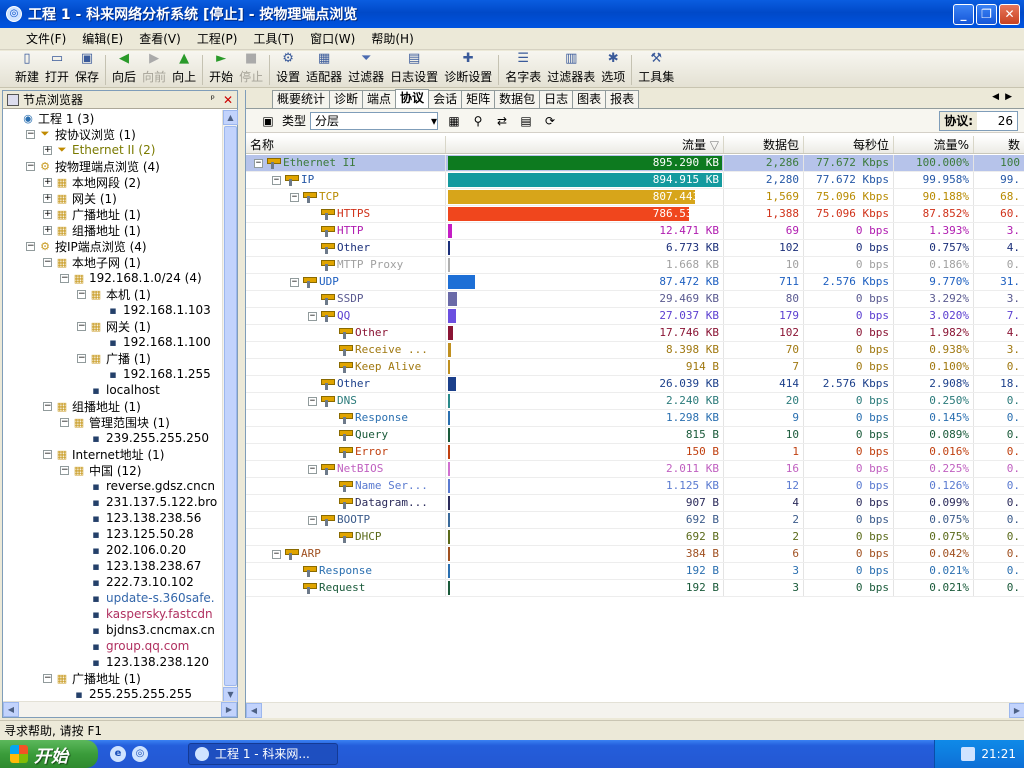 The image size is (1024, 768). I want to click on close-pane-icon: ✕, so click(228, 100).